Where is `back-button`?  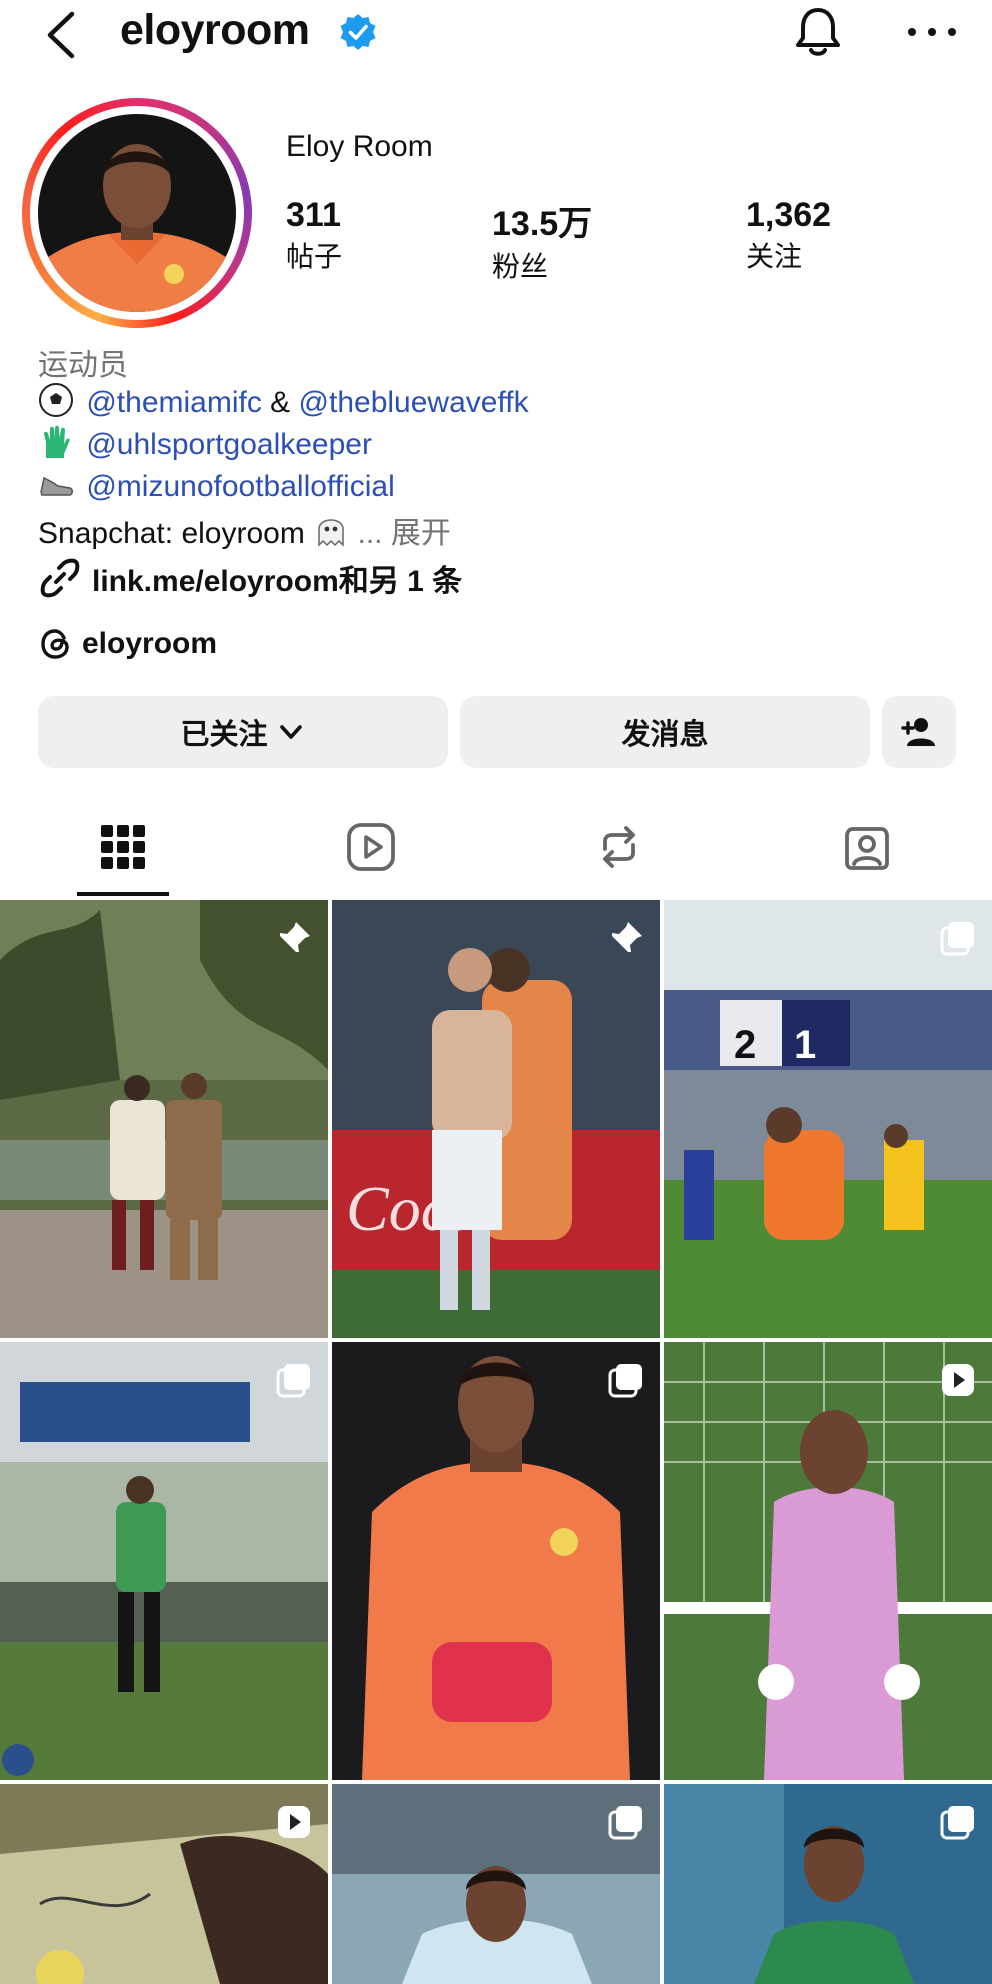 back-button is located at coordinates (62, 35).